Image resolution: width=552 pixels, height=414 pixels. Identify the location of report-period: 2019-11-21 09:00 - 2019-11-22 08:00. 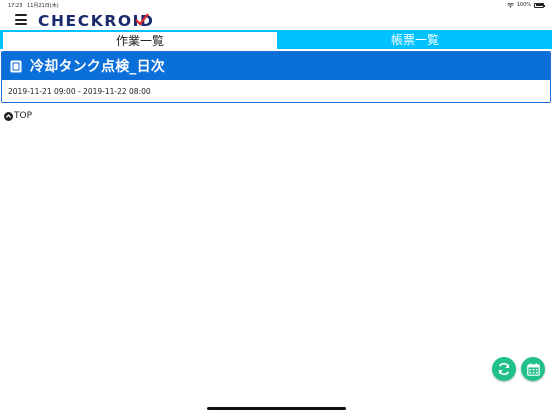
(276, 91).